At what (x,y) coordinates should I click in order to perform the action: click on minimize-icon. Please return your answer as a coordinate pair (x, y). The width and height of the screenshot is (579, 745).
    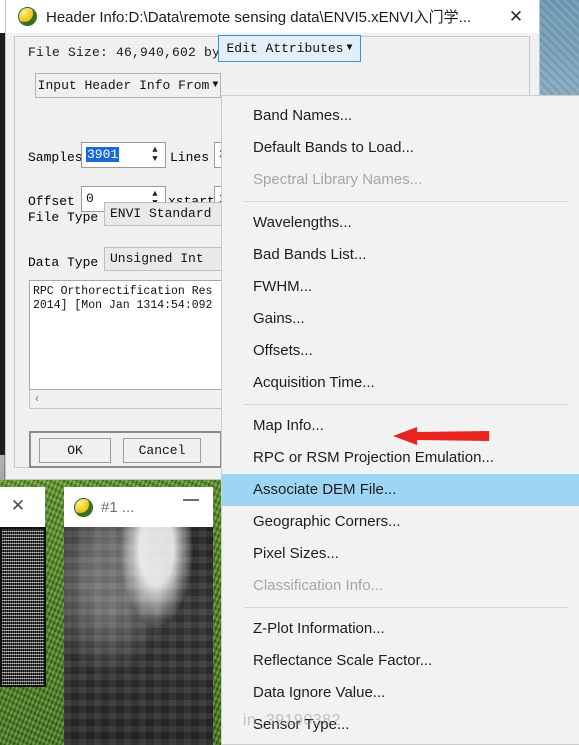
    Looking at the image, I should click on (191, 500).